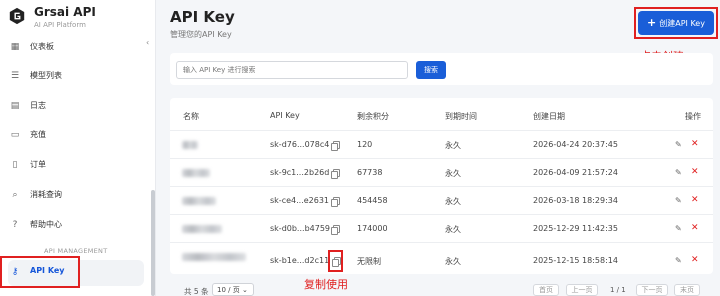  Describe the element at coordinates (373, 116) in the screenshot. I see `column-header-credits: 剩余积分` at that location.